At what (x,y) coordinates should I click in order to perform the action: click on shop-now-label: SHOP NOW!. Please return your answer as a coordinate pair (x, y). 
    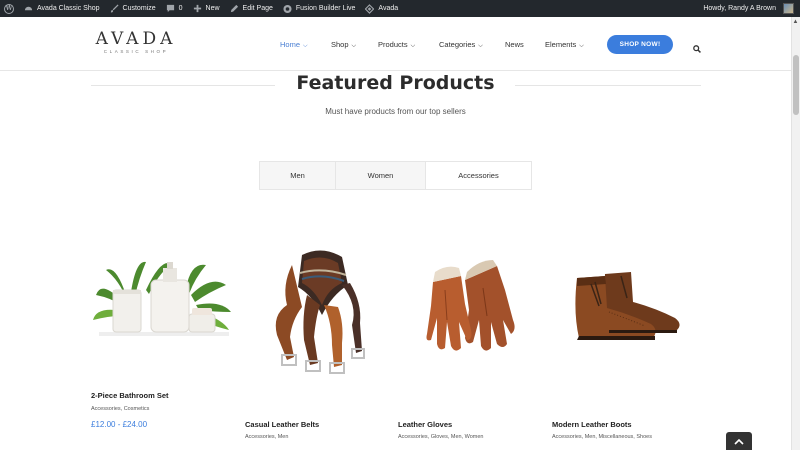
    Looking at the image, I should click on (640, 44).